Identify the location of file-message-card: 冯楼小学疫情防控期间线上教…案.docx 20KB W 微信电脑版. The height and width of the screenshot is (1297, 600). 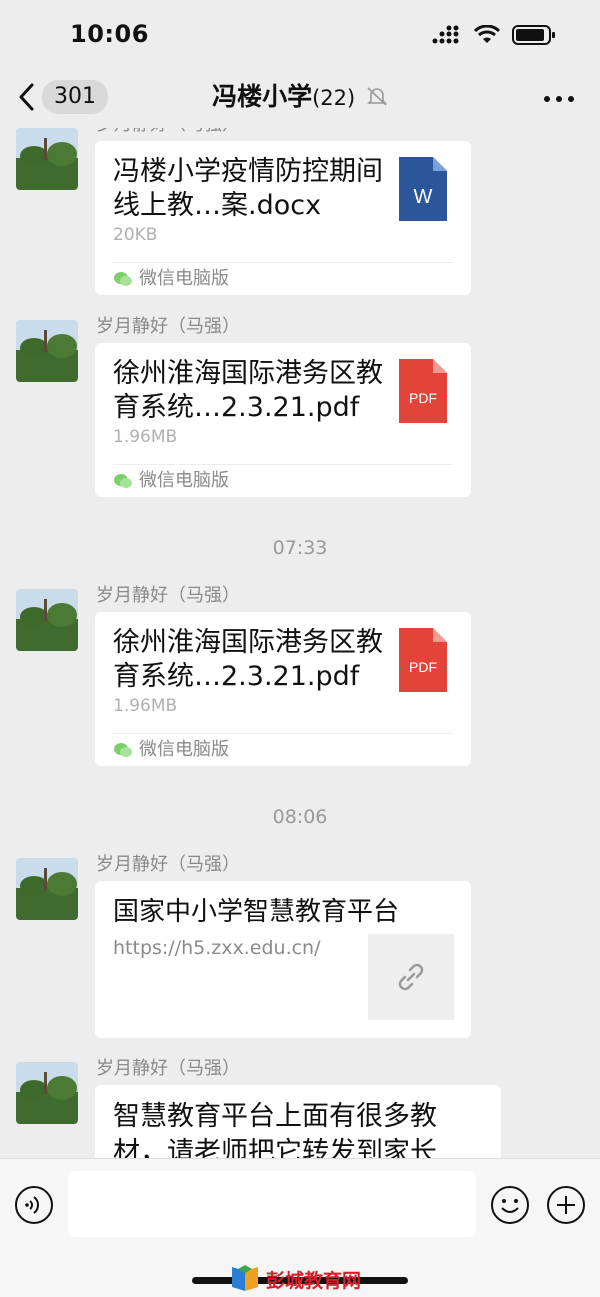
(283, 218).